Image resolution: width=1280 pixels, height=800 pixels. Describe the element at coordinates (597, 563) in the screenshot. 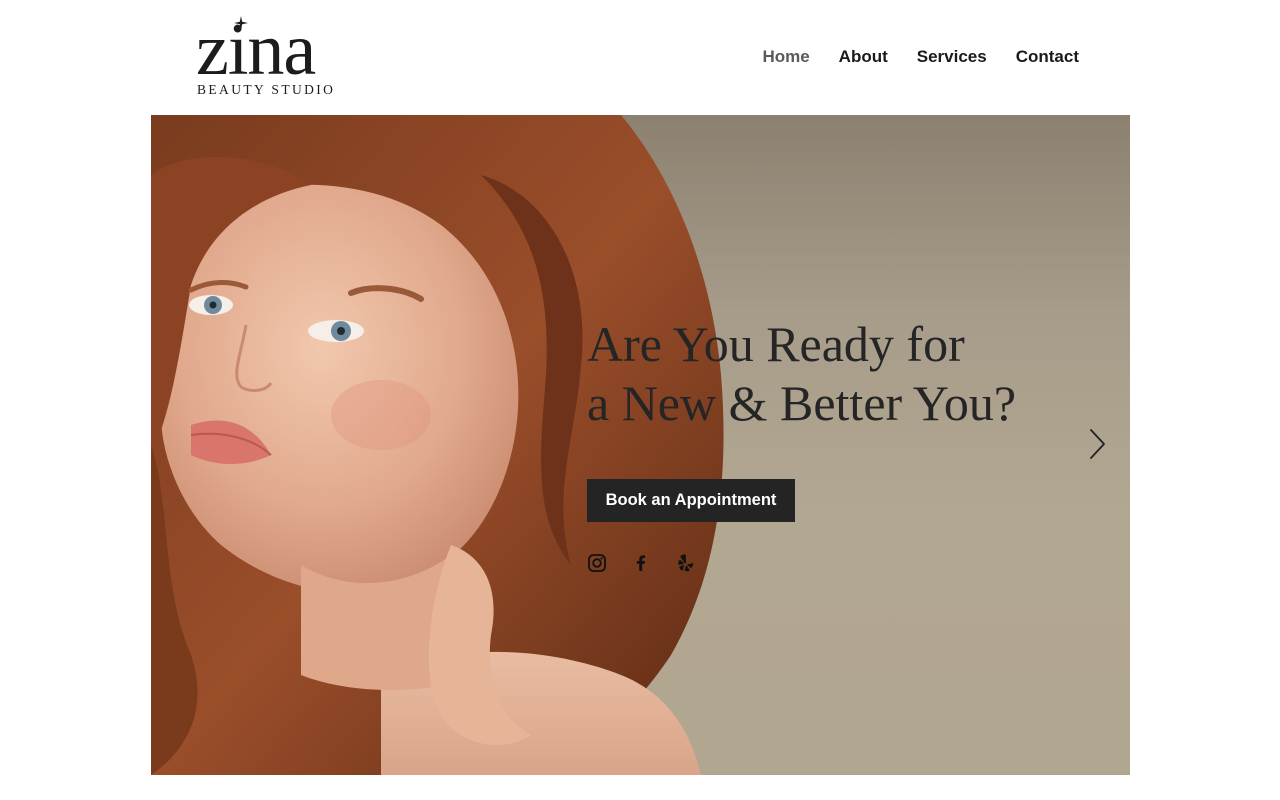

I see `instagram-icon` at that location.